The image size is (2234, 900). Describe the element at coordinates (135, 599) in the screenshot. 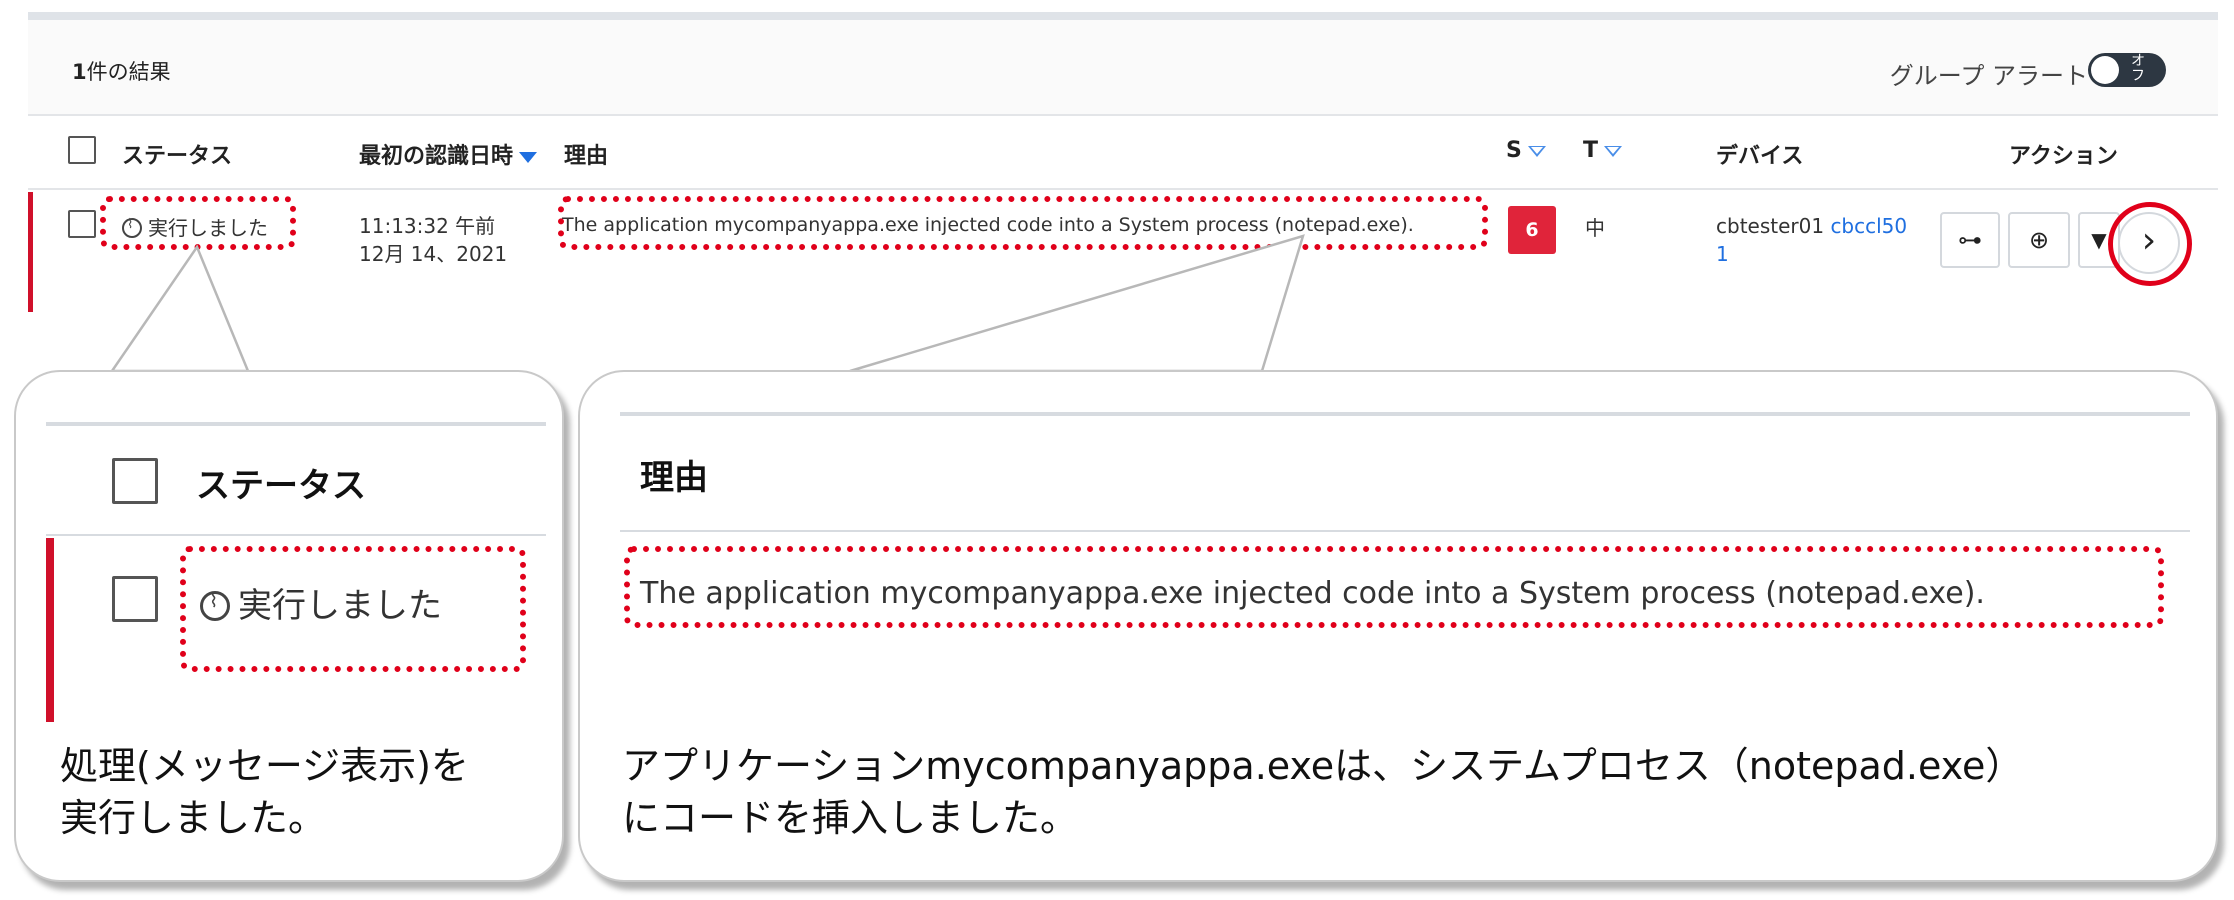

I see `zoom-row-checkbox` at that location.